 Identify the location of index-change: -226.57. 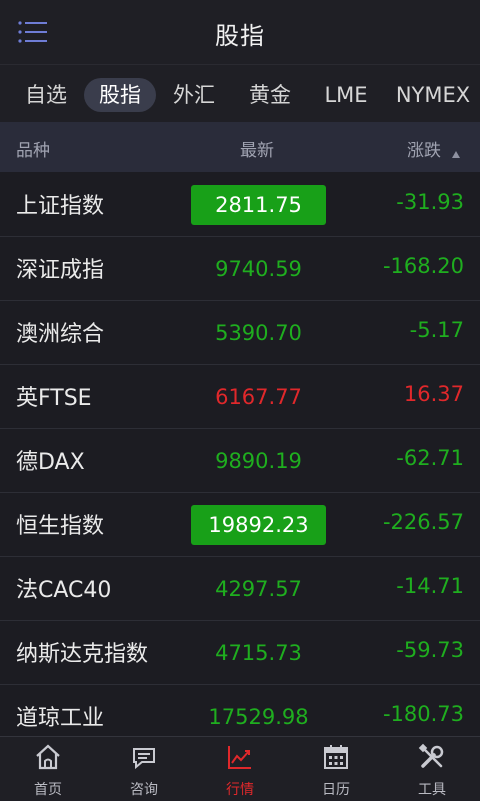
(423, 522).